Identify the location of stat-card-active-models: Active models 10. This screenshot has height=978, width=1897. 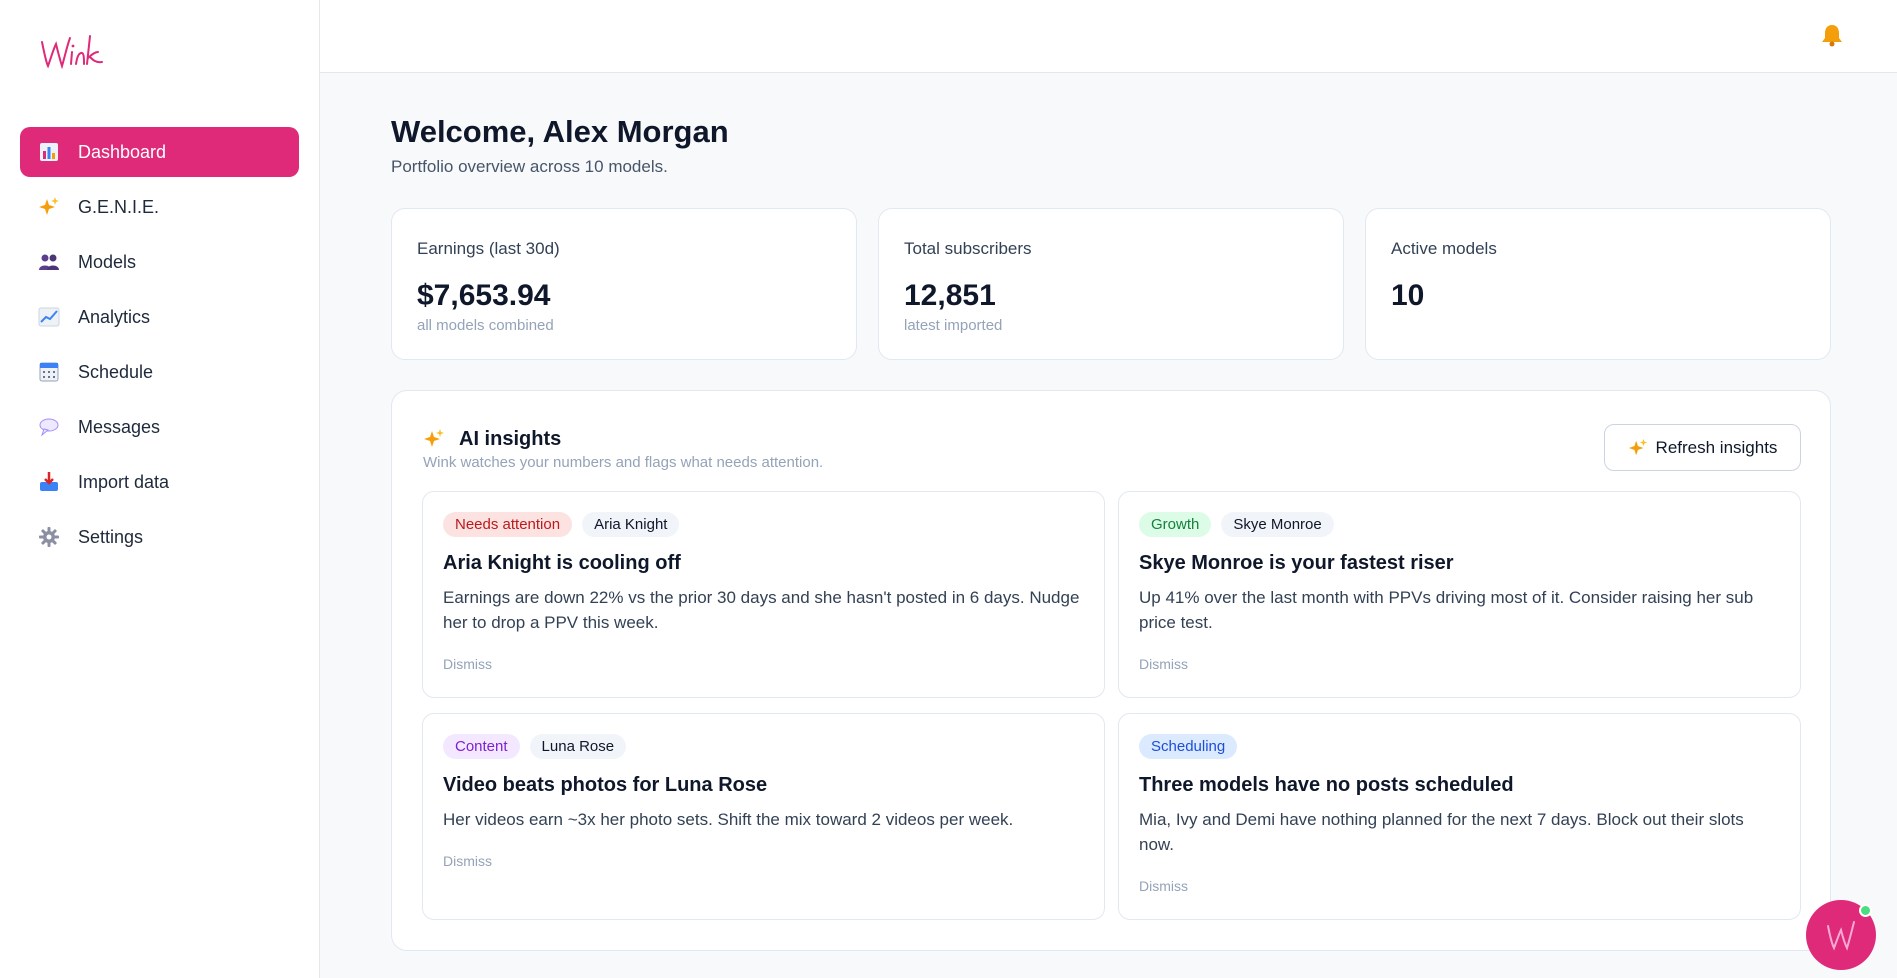
(1598, 284).